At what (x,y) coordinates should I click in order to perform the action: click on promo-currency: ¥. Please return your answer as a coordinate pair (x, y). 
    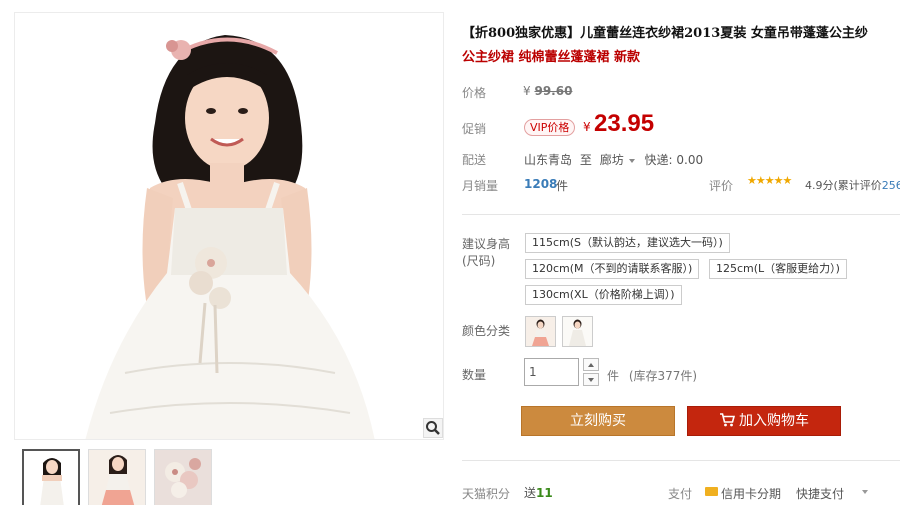
    Looking at the image, I should click on (587, 127).